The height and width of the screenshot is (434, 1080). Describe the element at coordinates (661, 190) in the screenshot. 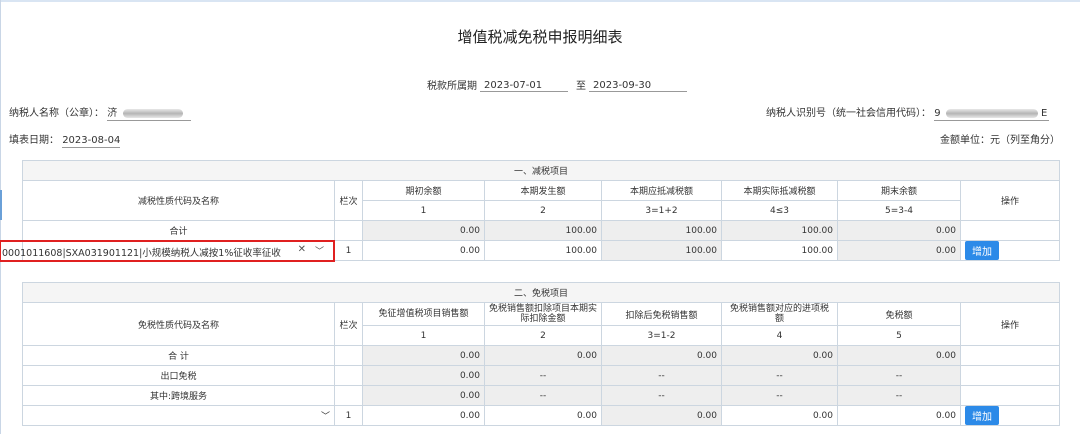

I see `col-header: 本期应抵减税额` at that location.